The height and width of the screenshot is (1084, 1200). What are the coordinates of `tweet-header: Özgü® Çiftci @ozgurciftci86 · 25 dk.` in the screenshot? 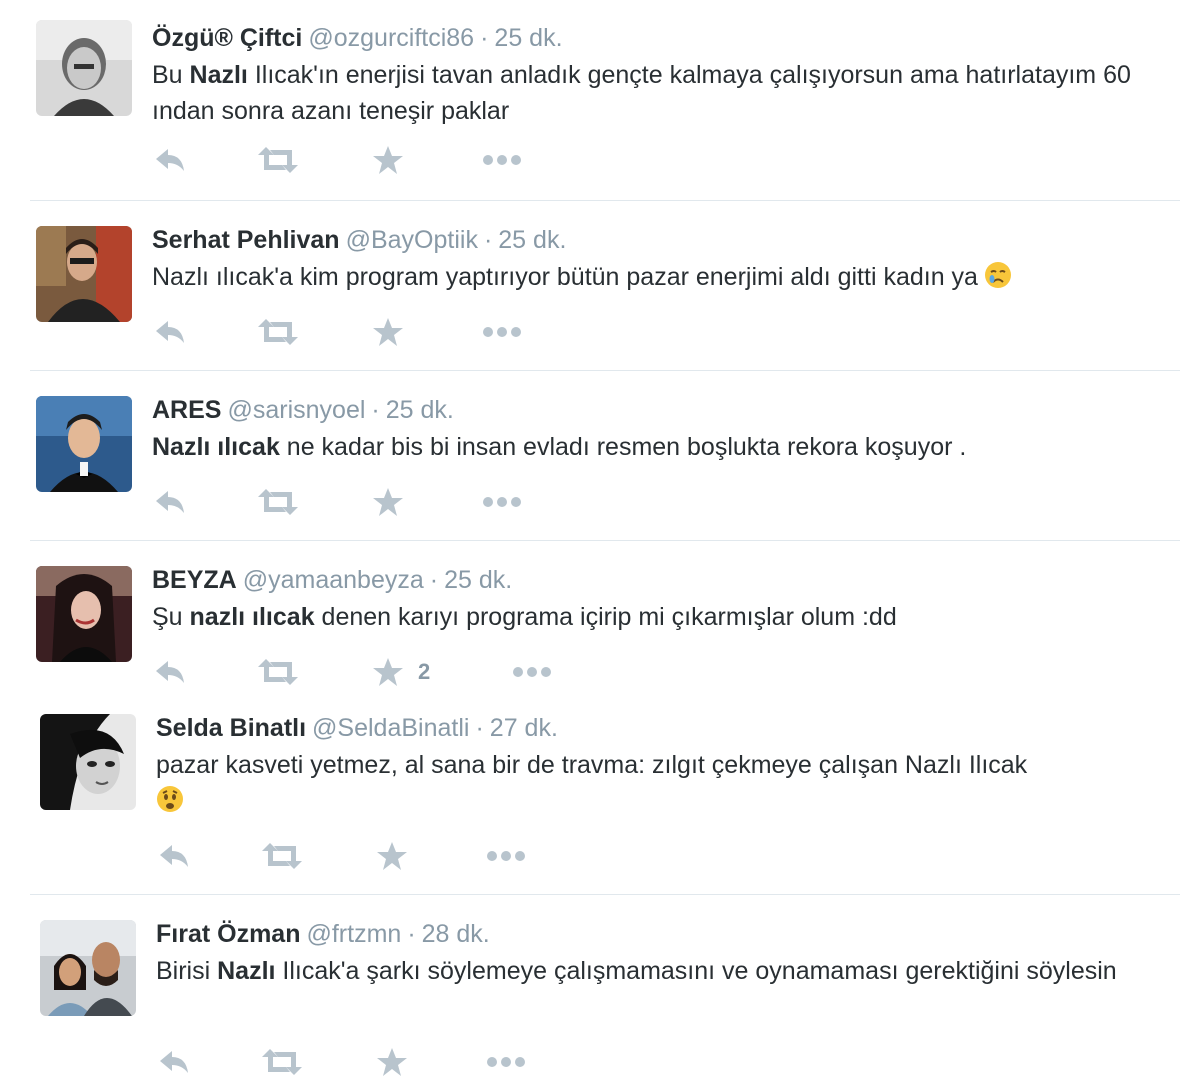 It's located at (661, 38).